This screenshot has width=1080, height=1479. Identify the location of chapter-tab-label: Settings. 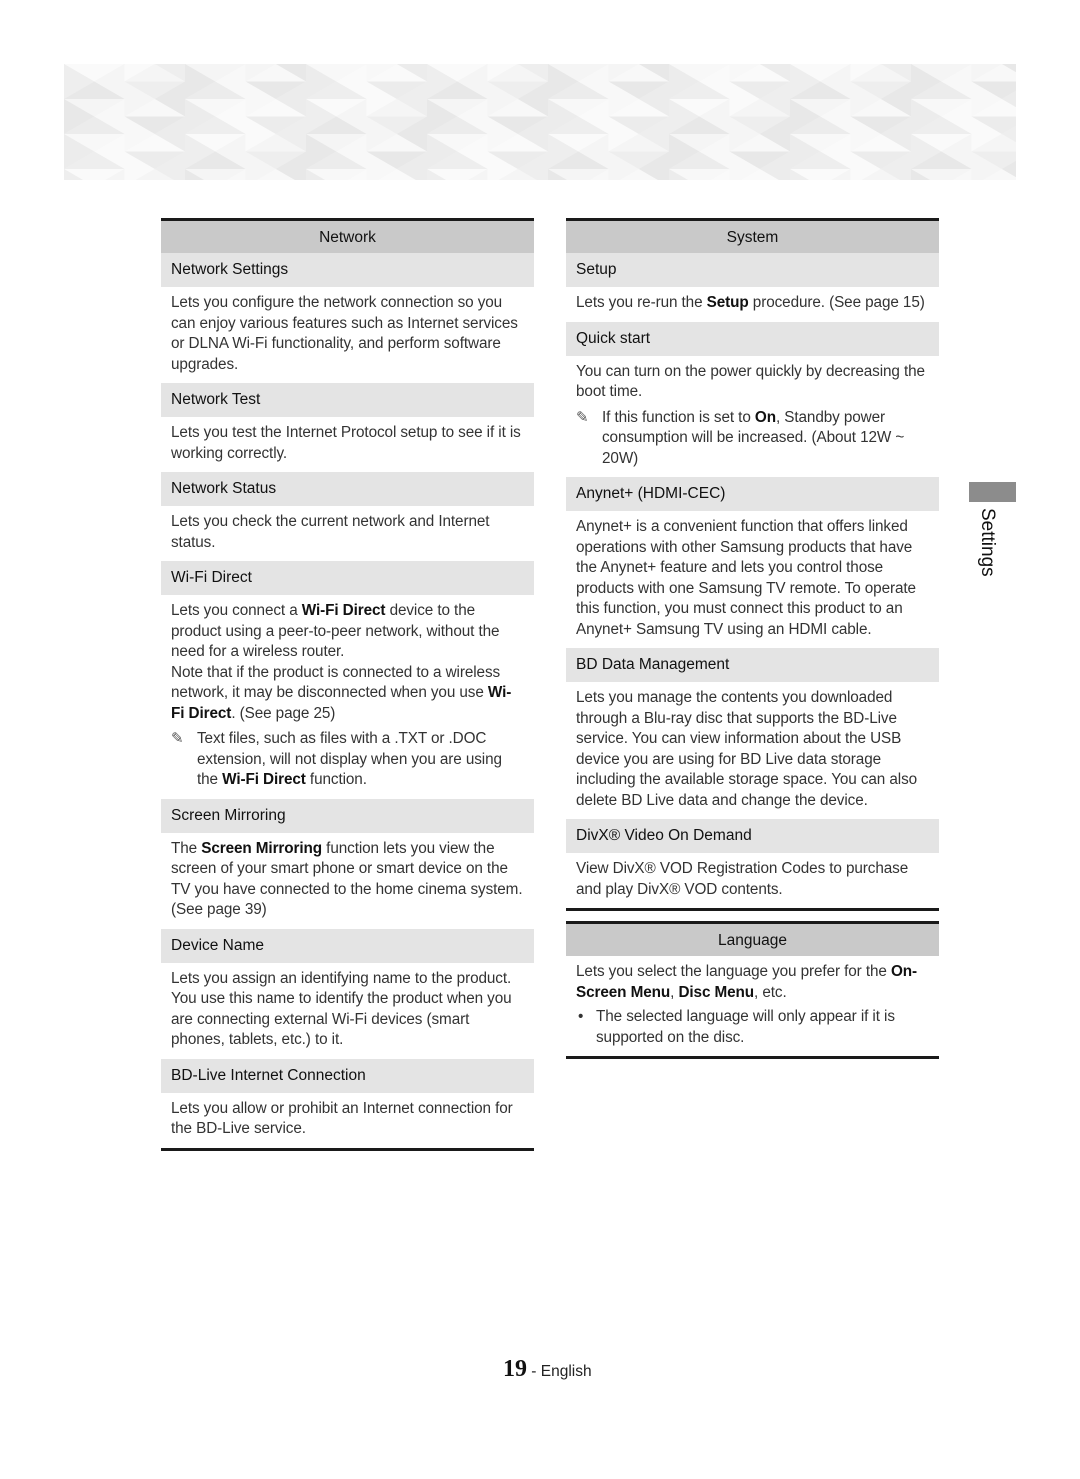
(987, 542).